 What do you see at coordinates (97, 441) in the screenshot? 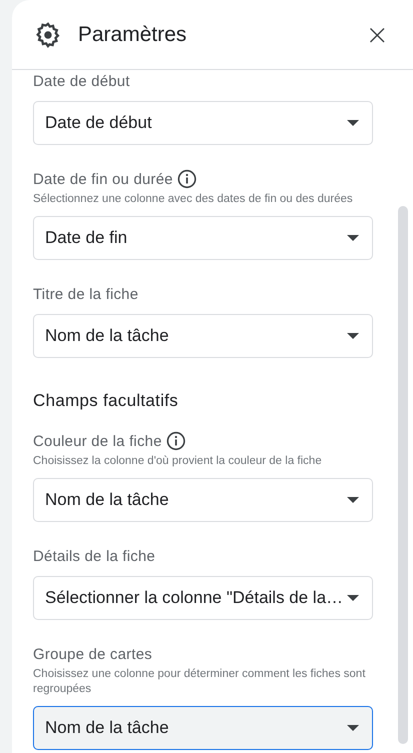
I see `field-label: Couleur de la fiche` at bounding box center [97, 441].